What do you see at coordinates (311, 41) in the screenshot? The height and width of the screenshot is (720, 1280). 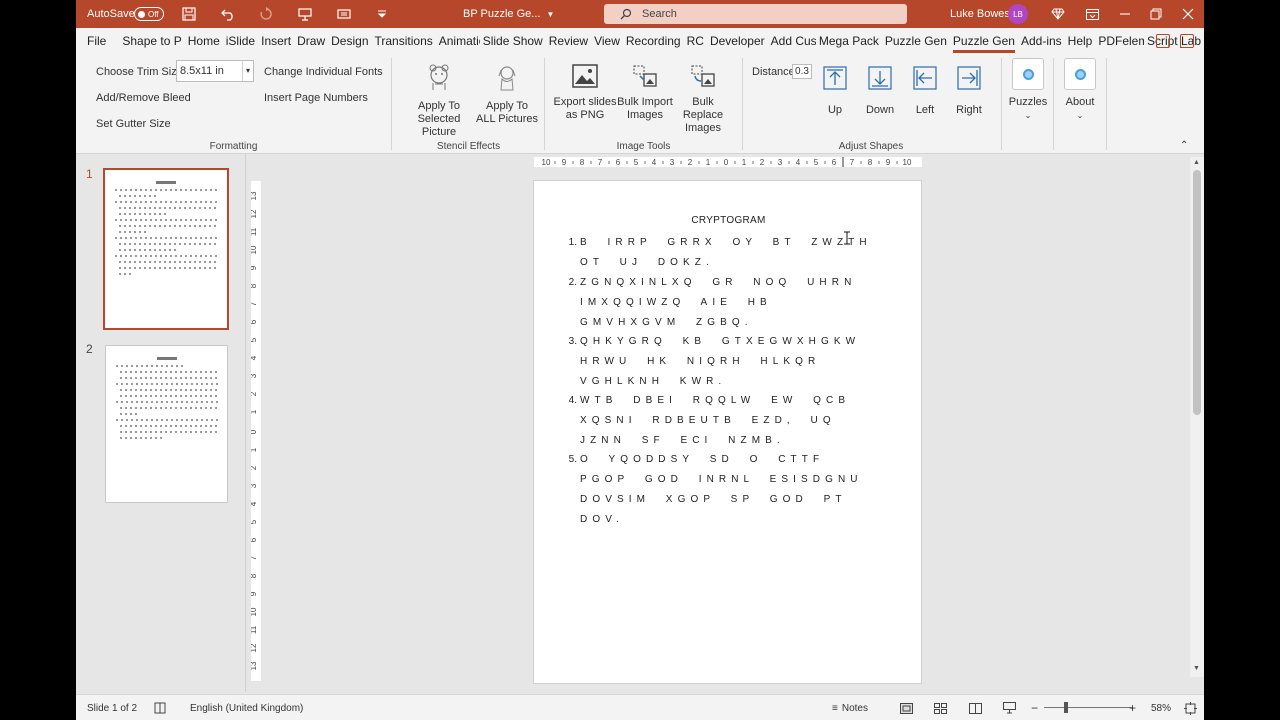 I see `tab-draw: Draw` at bounding box center [311, 41].